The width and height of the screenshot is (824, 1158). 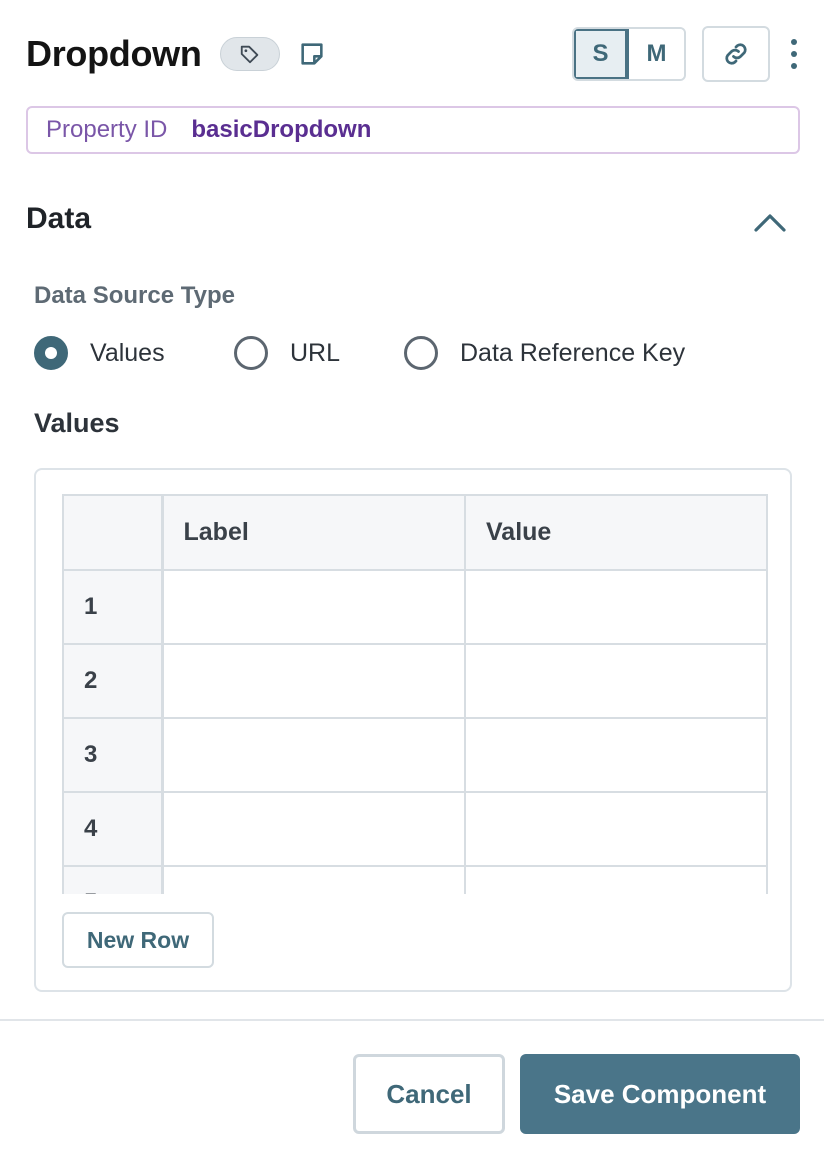 What do you see at coordinates (251, 353) in the screenshot?
I see `radio-url-circle` at bounding box center [251, 353].